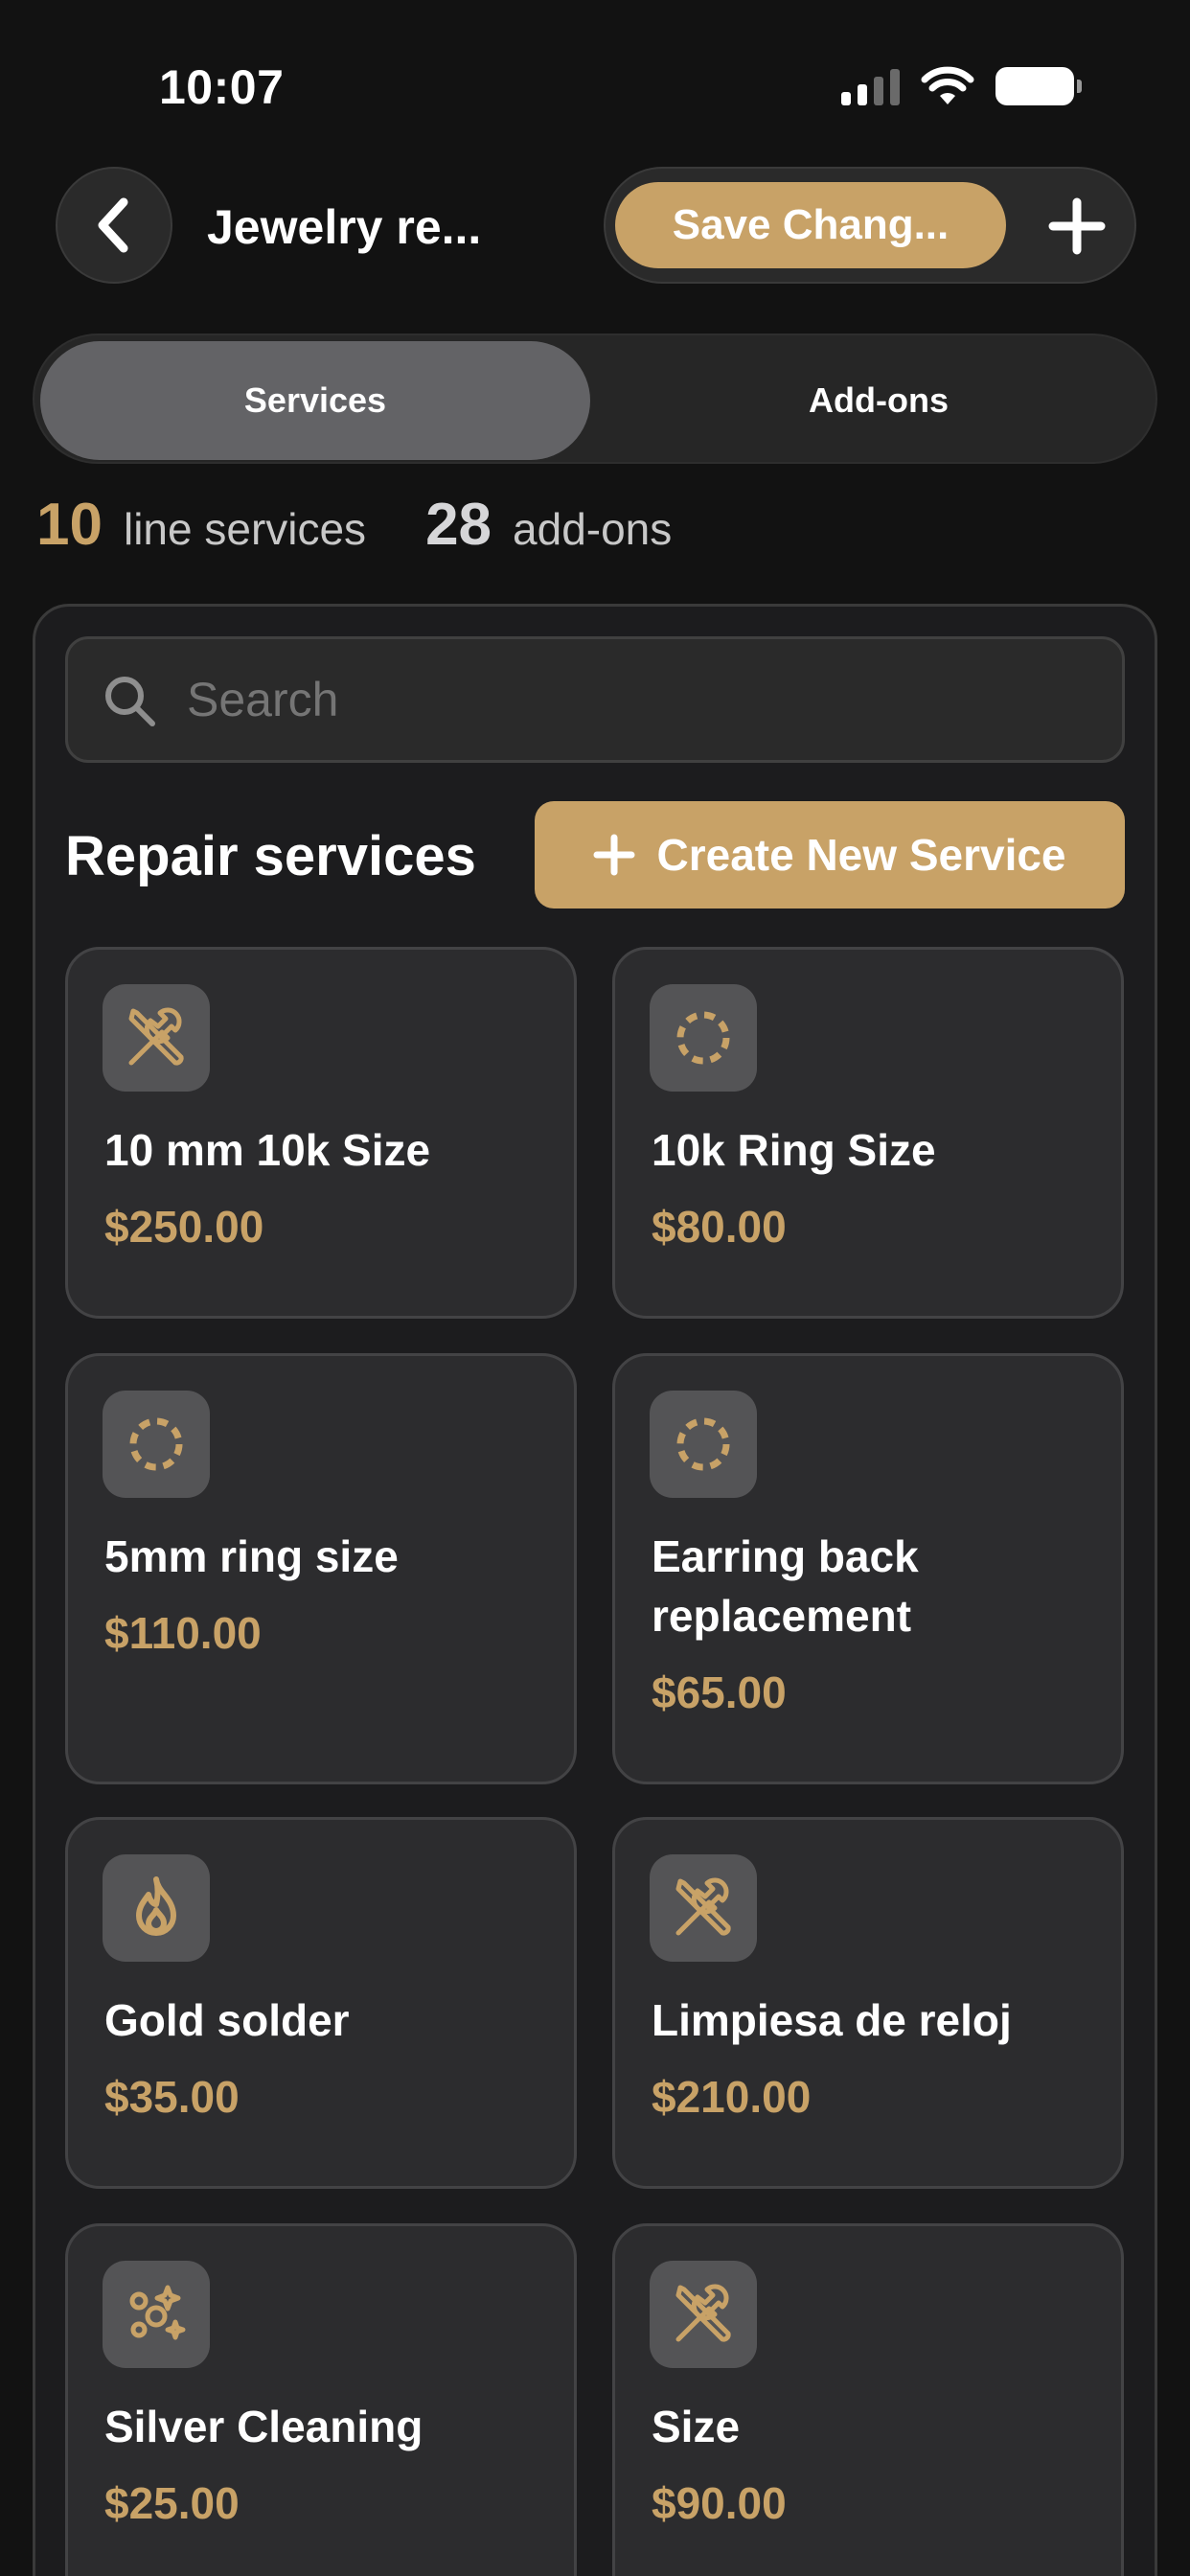  I want to click on create-new-service-label: Create New Service, so click(861, 855).